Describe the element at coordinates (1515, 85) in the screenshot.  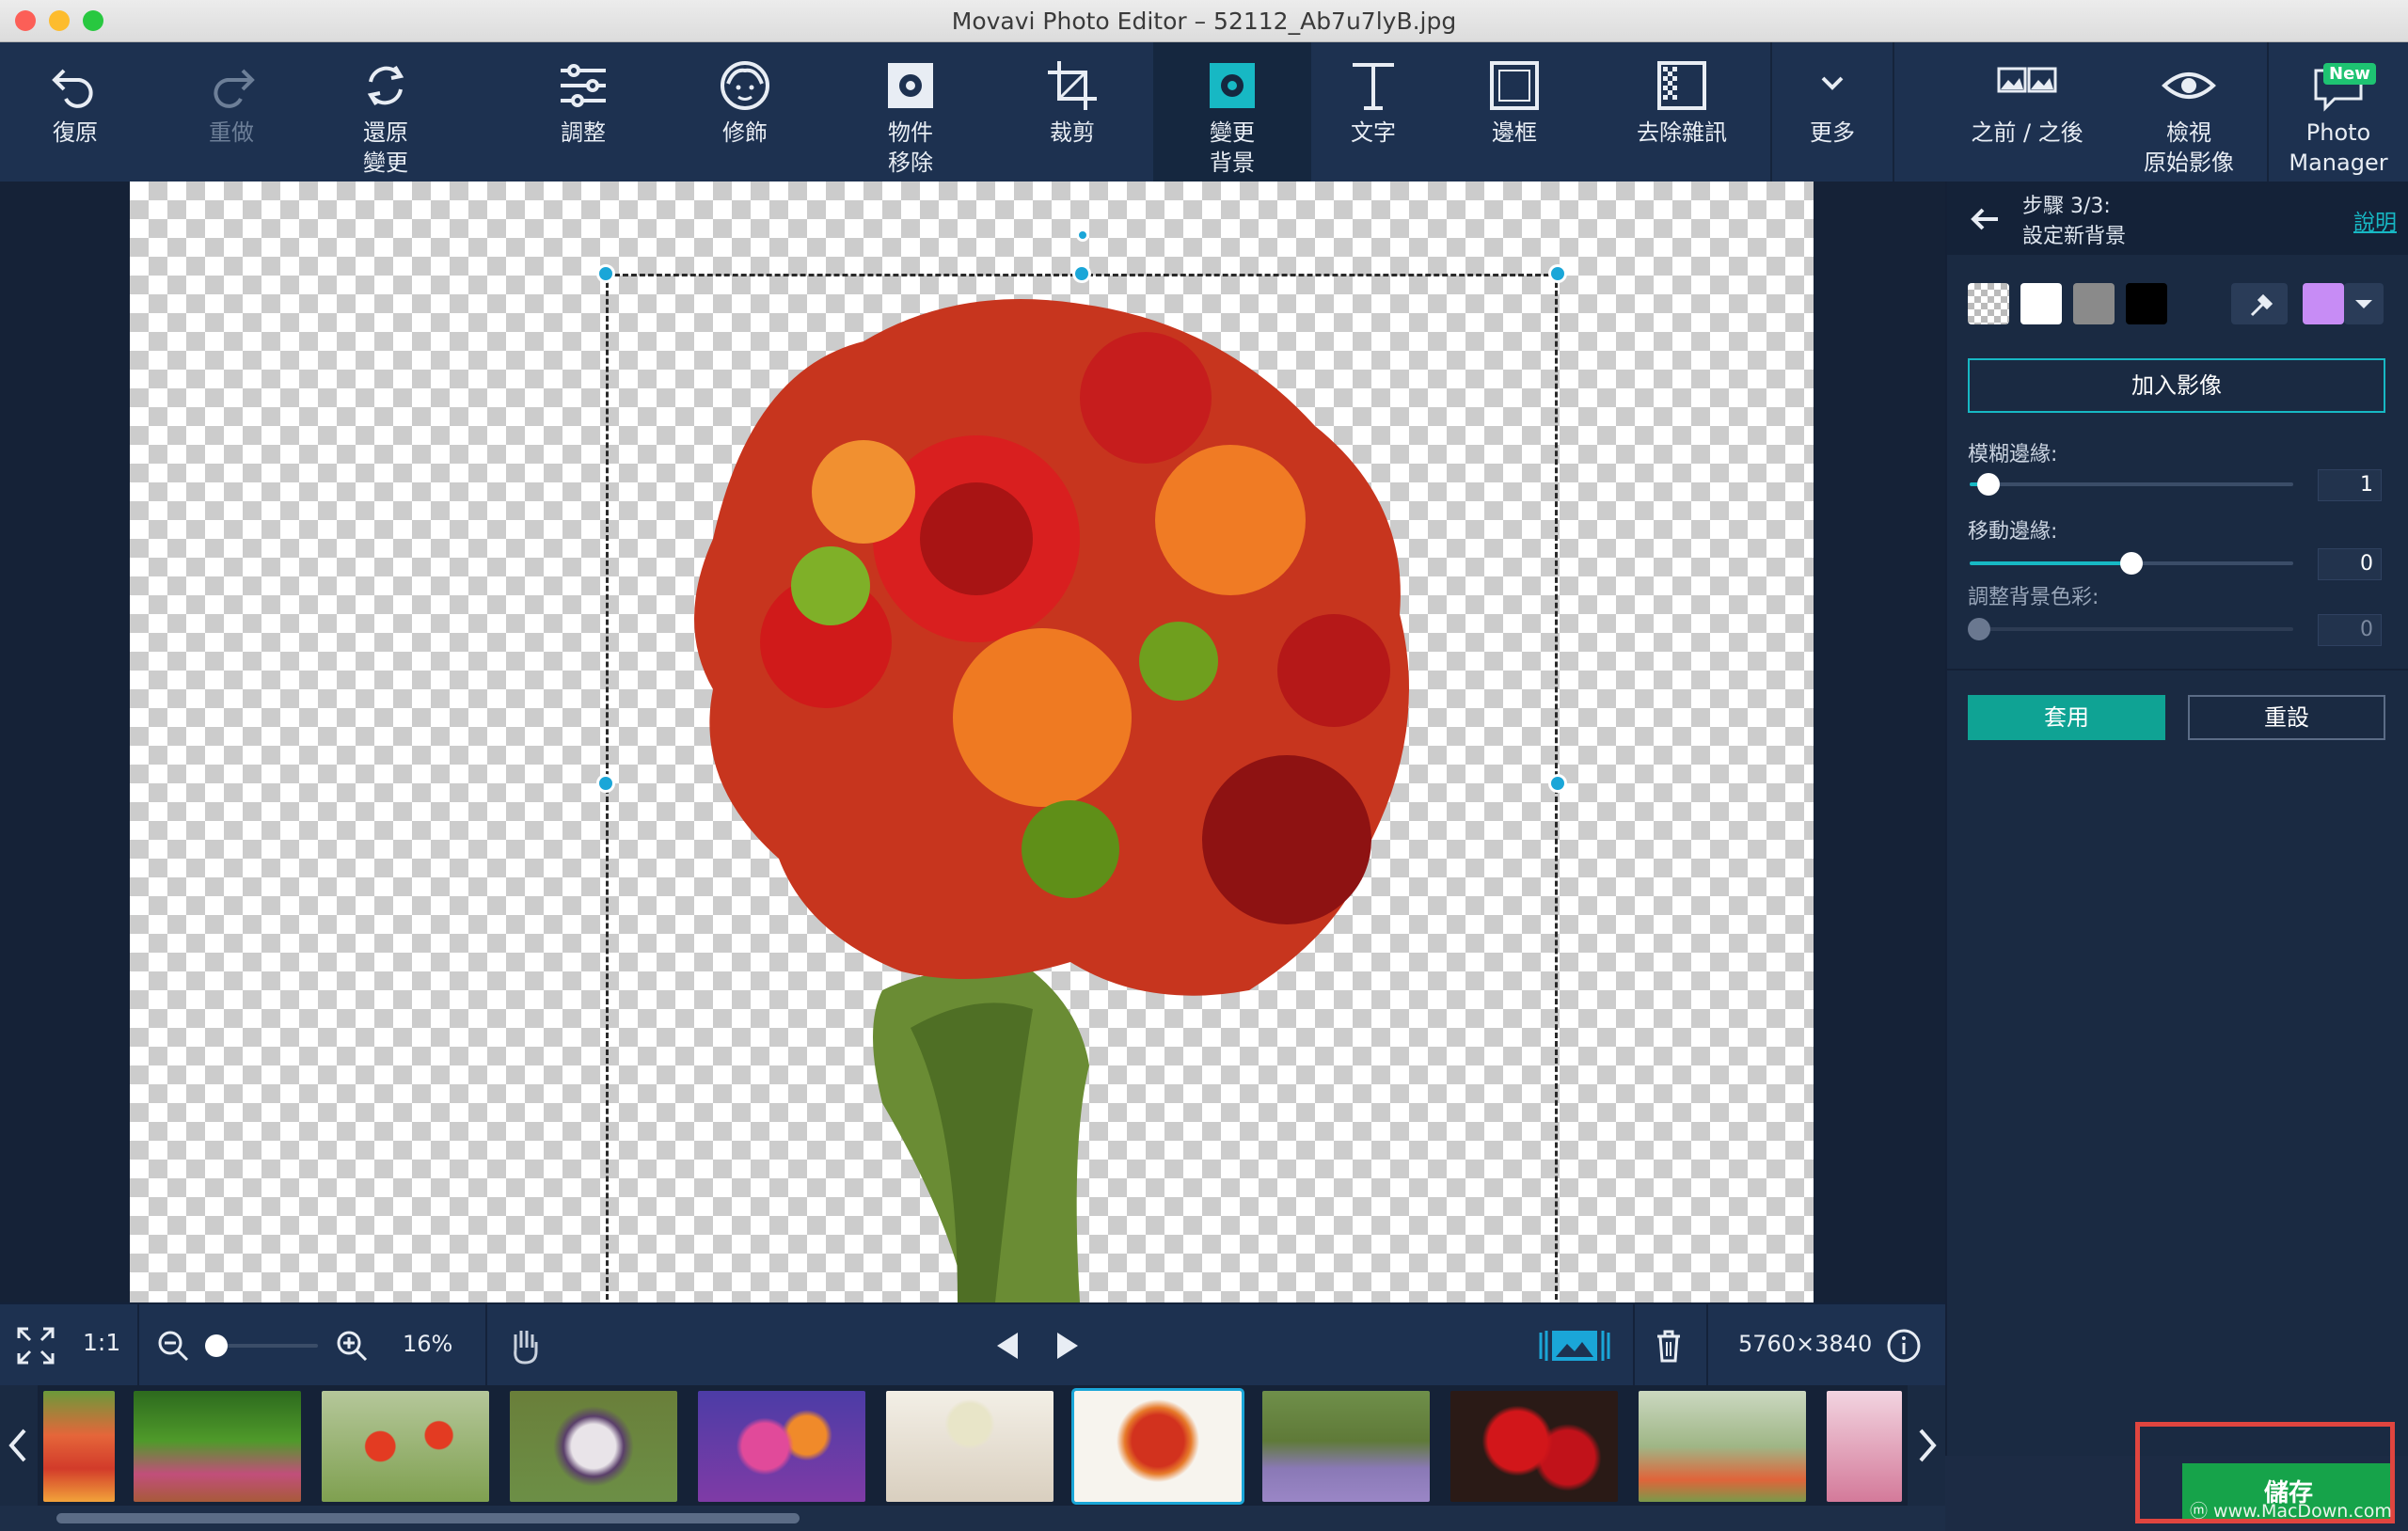
I see `frame-icon` at that location.